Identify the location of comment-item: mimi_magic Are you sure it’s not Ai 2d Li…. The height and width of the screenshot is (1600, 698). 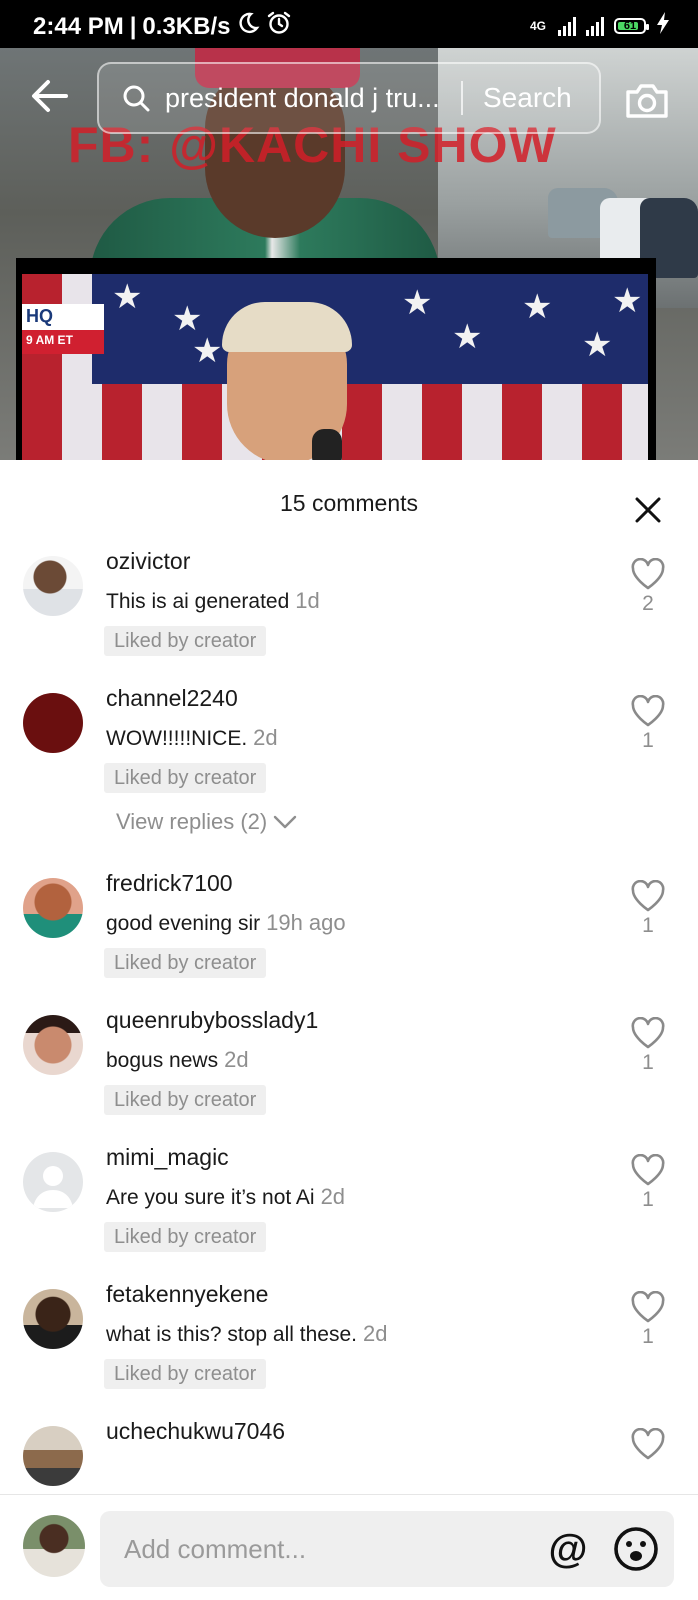
(349, 1209).